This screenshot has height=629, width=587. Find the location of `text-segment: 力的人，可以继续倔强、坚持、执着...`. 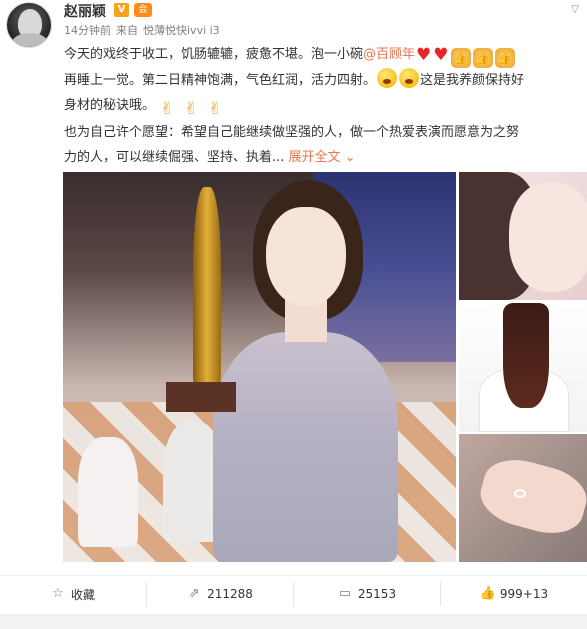

text-segment: 力的人，可以继续倔强、坚持、执着... is located at coordinates (174, 157).